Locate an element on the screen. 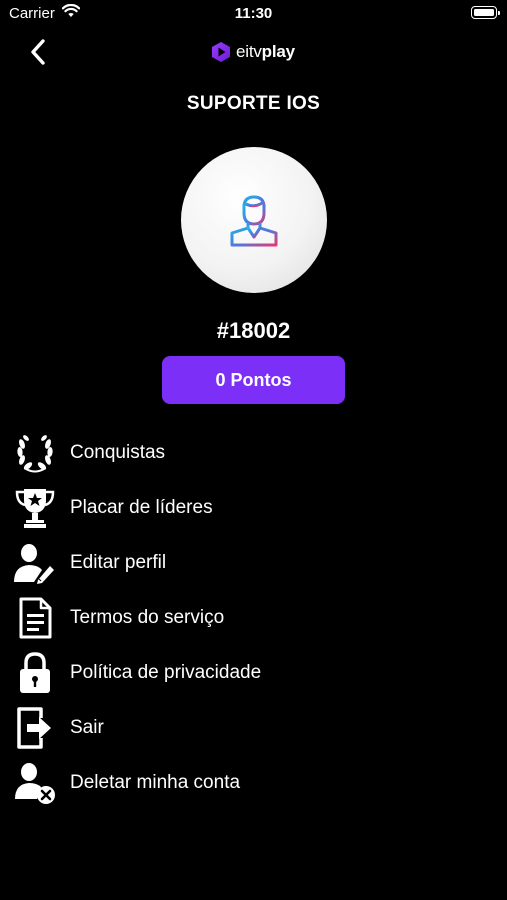  user-avatar-icon is located at coordinates (254, 221).